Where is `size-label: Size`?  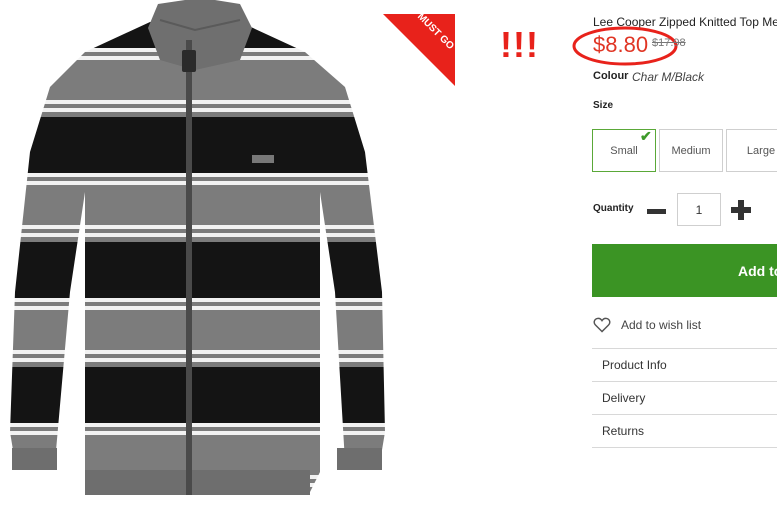
size-label: Size is located at coordinates (603, 105).